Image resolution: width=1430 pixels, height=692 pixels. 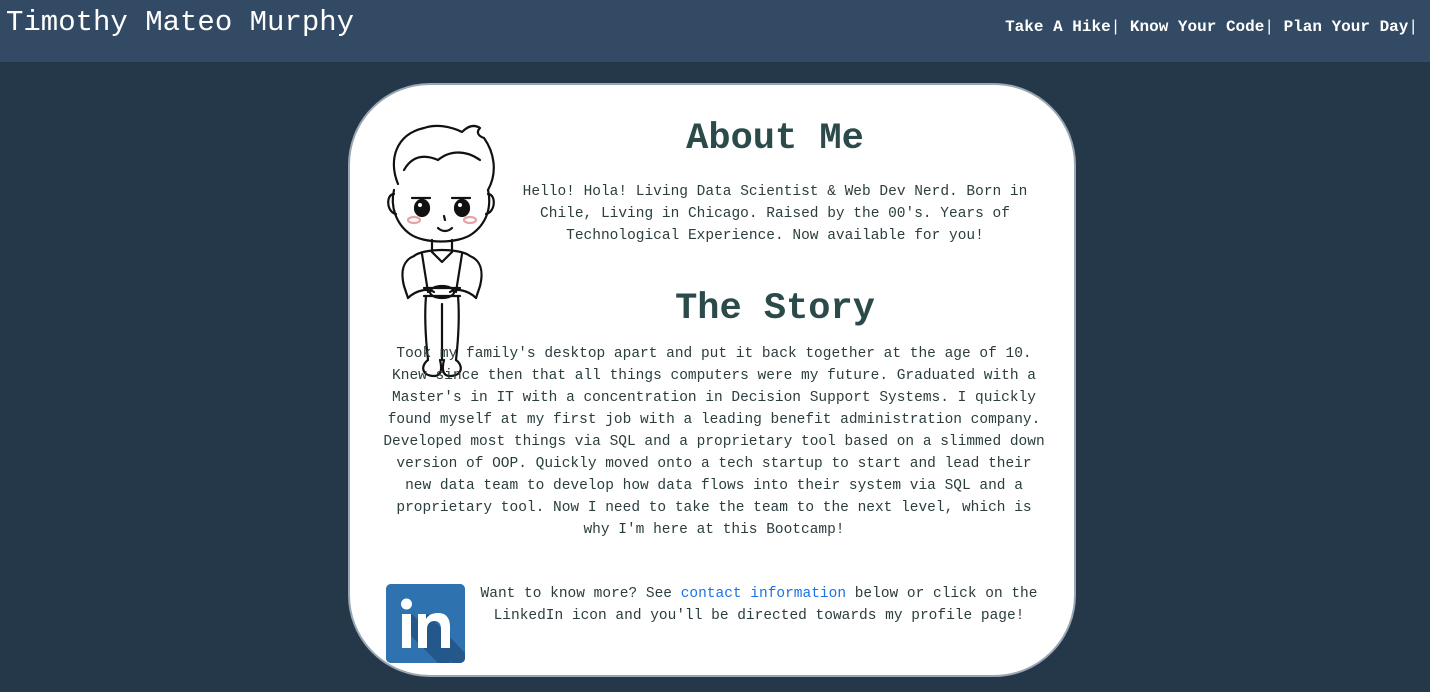 I want to click on story-heading: The Story, so click(x=775, y=309).